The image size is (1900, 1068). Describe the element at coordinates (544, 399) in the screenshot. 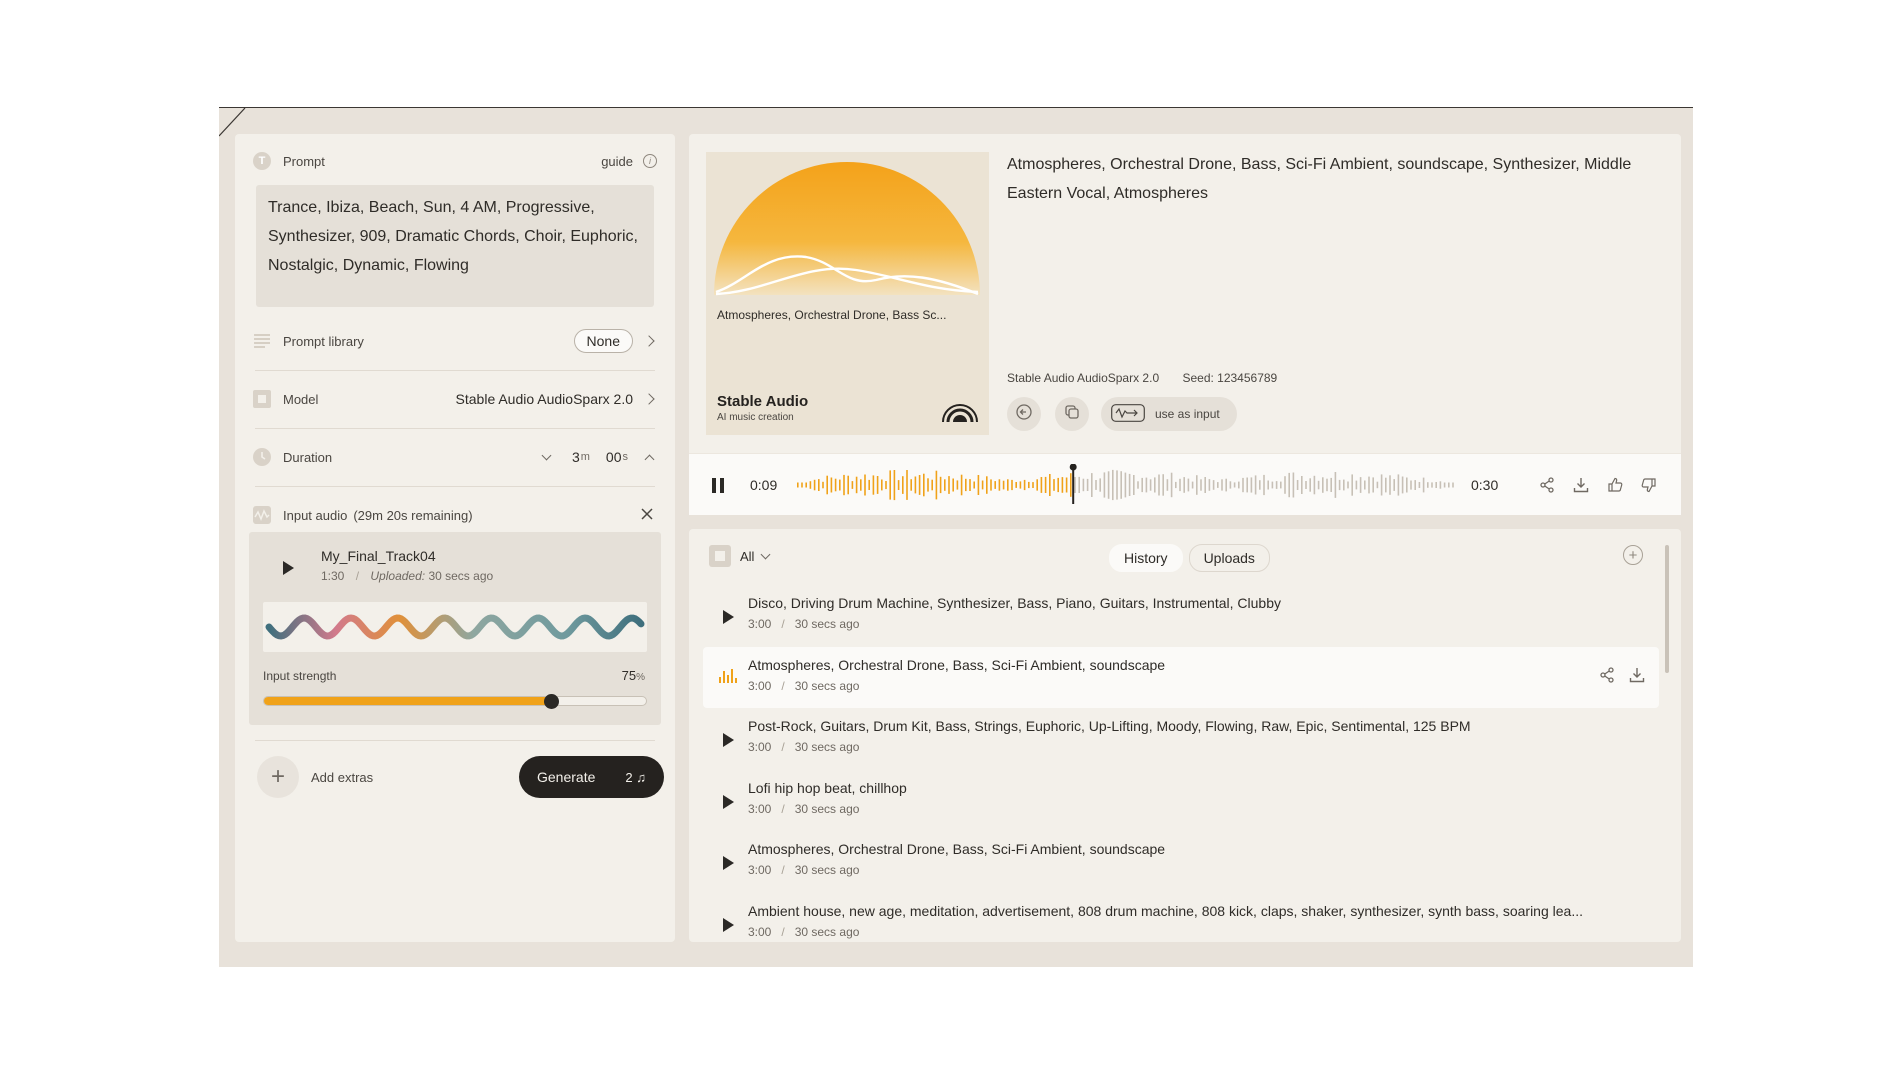

I see `model-value: Stable Audio AudioSparx 2.0` at that location.